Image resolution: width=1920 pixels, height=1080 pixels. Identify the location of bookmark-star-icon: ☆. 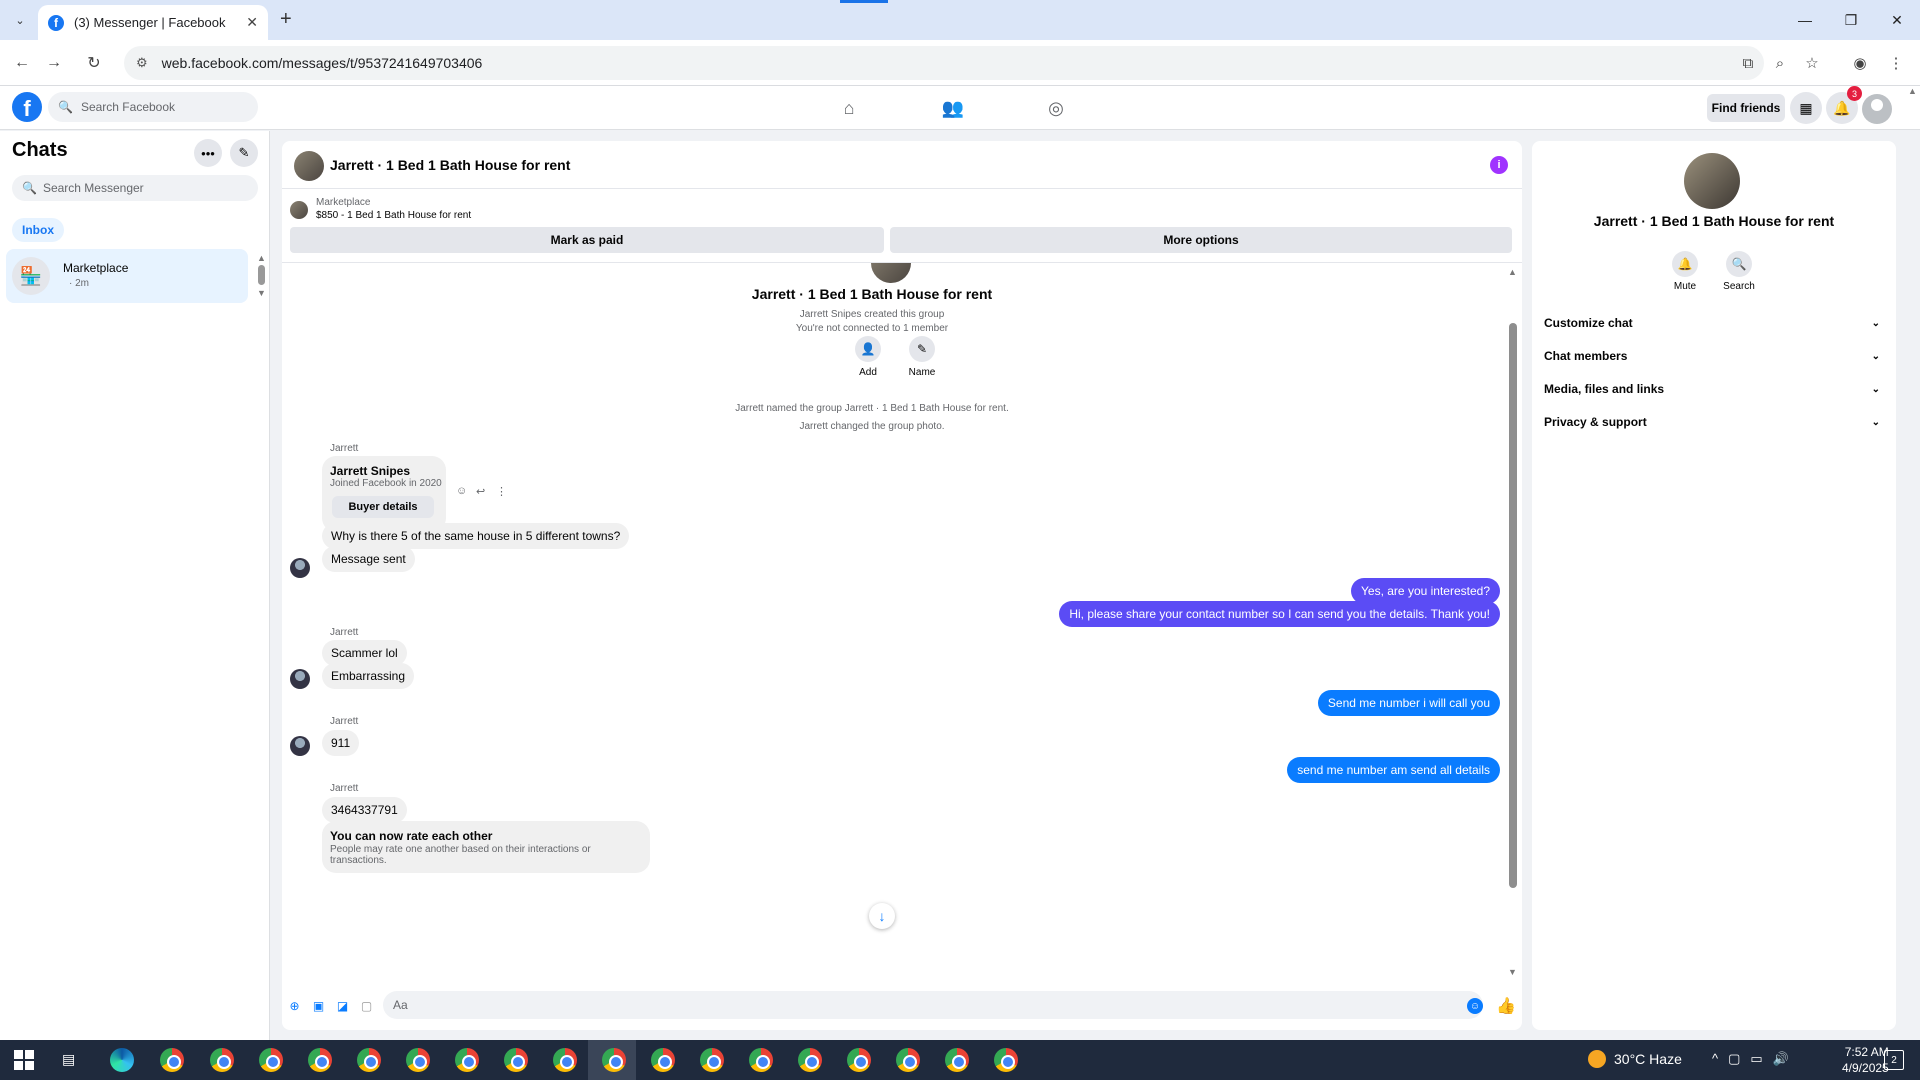
(1812, 63).